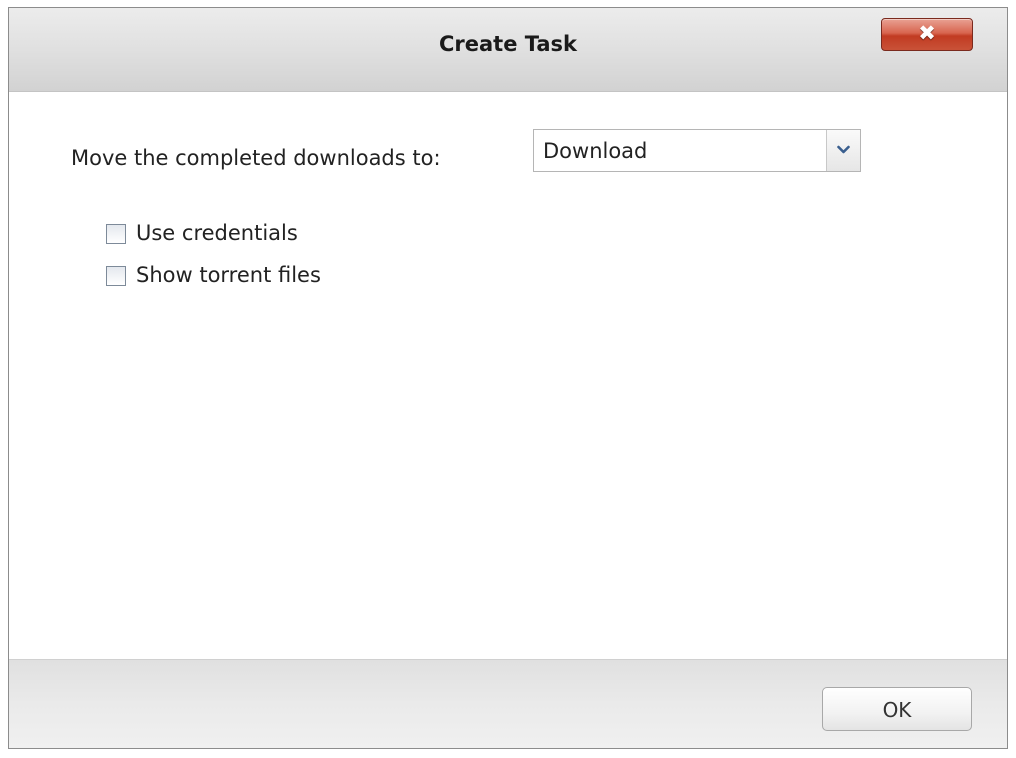 The height and width of the screenshot is (758, 1016). I want to click on use-credentials-checkbox, so click(116, 234).